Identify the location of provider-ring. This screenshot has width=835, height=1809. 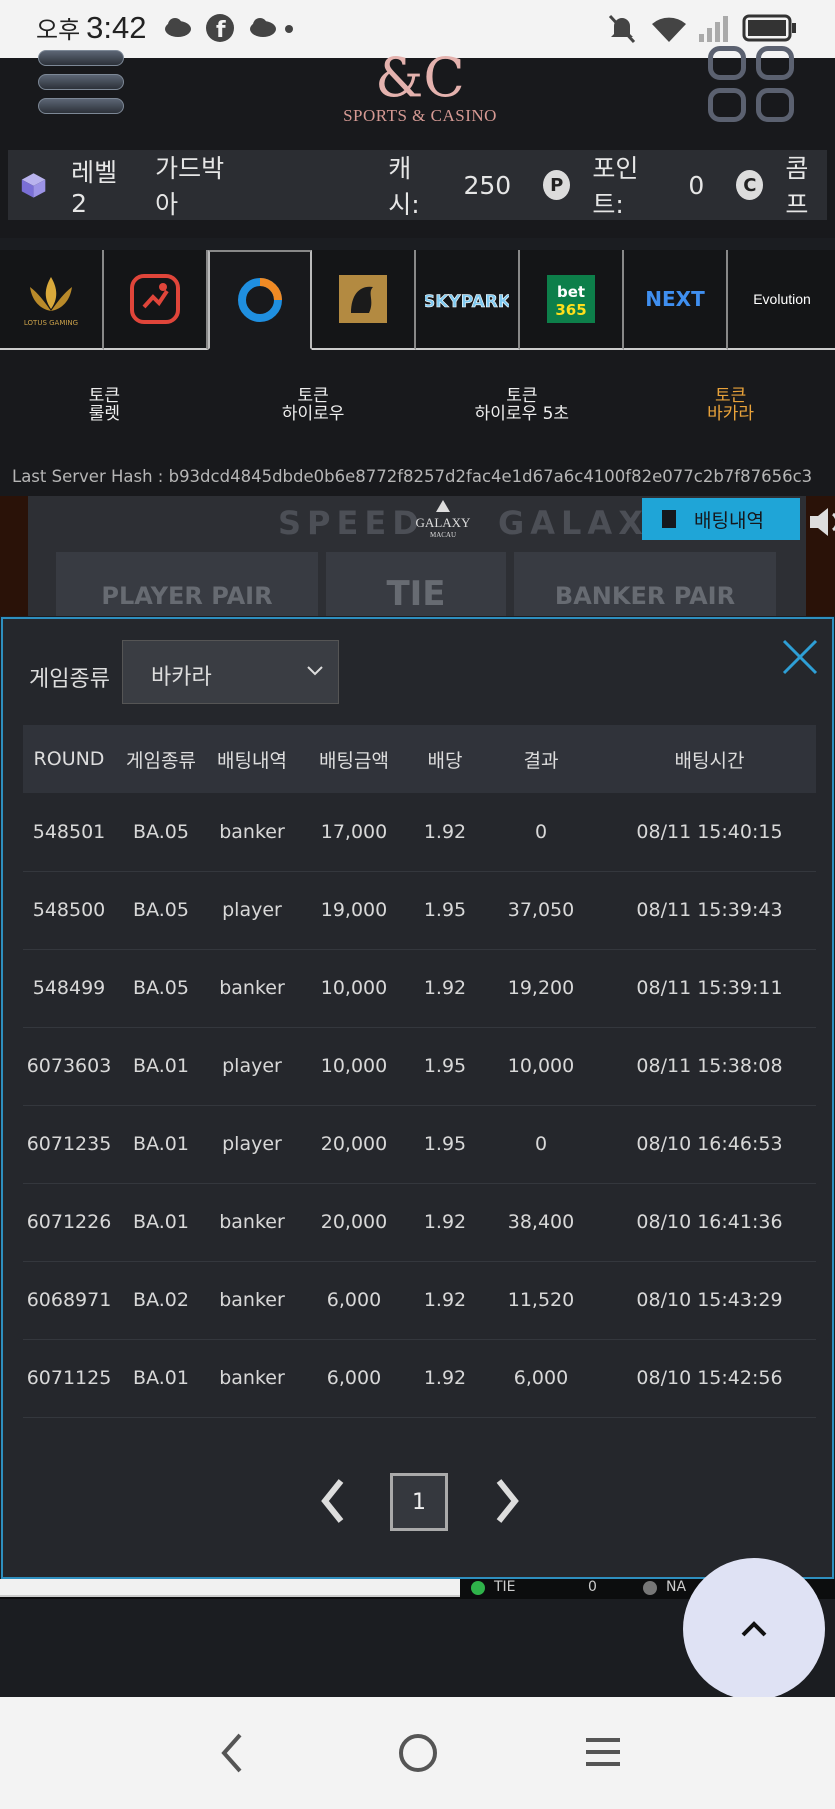
(260, 300).